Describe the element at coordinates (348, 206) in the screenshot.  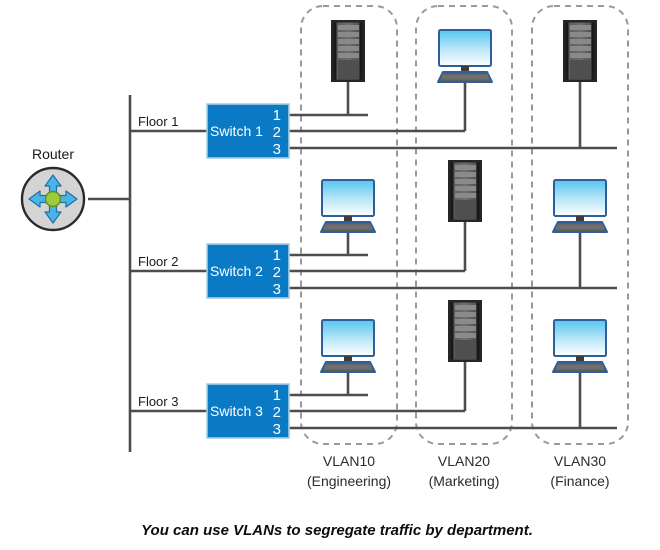
I see `device-vlan10-row2` at that location.